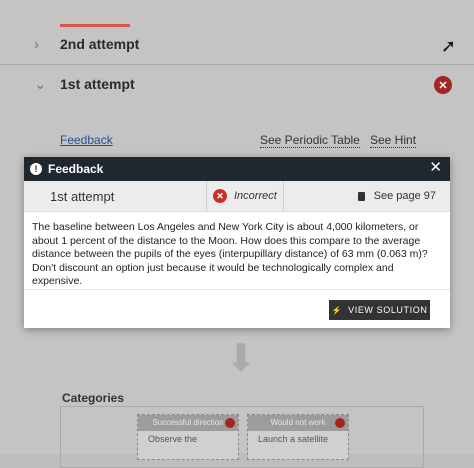 This screenshot has height=468, width=474. I want to click on close-icon: ✕, so click(435, 168).